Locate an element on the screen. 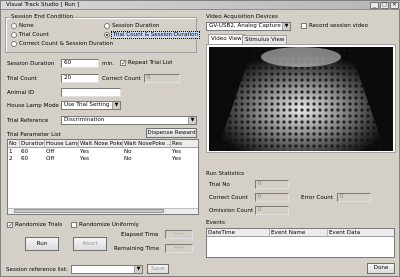 This screenshot has height=277, width=400. randomize-trials-checkbox: ✓ Randomize Trials is located at coordinates (35, 225).